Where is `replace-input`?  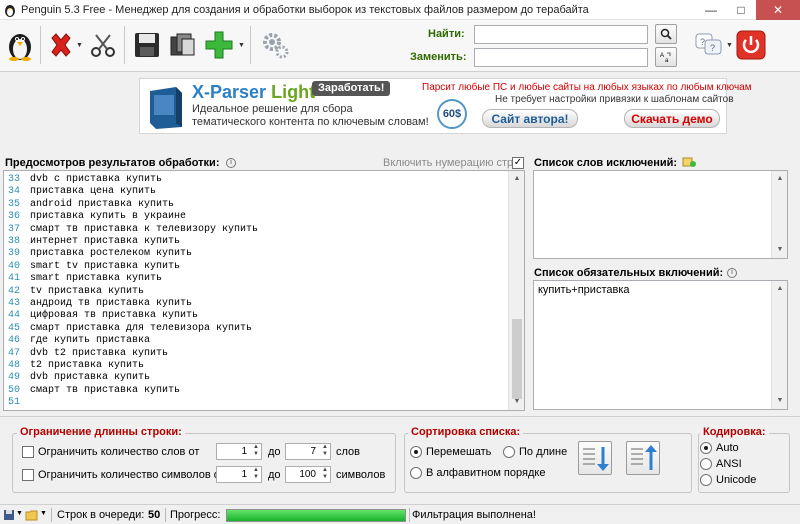
replace-input is located at coordinates (561, 57).